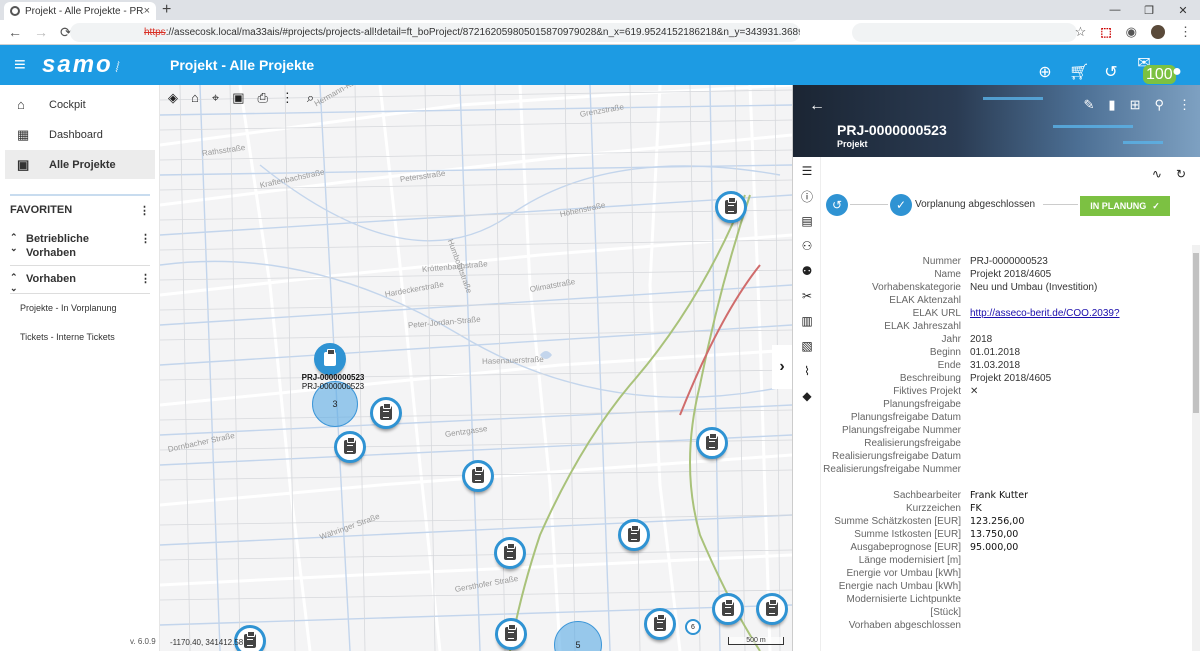  What do you see at coordinates (997, 521) in the screenshot?
I see `field-value: 123.256,00` at bounding box center [997, 521].